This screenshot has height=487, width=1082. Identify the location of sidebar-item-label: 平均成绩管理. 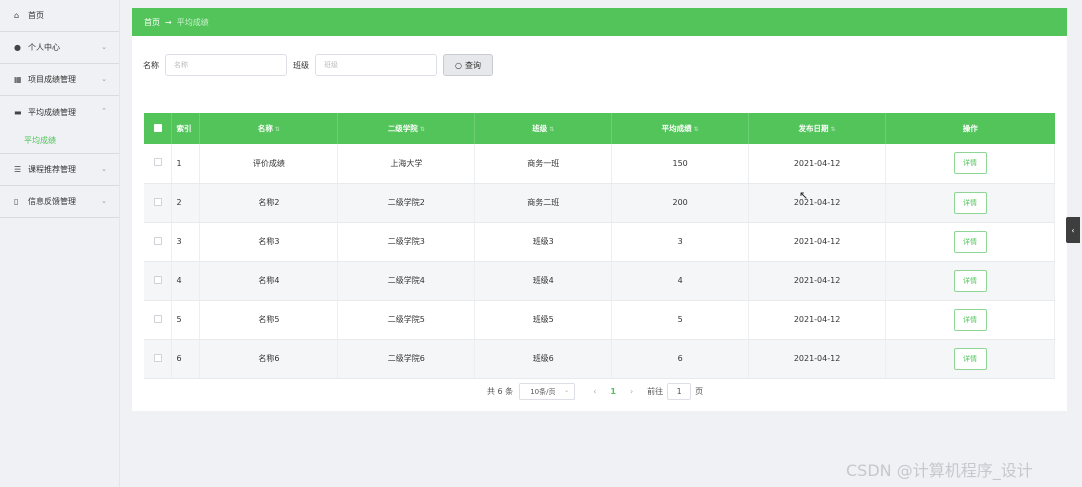
(52, 112).